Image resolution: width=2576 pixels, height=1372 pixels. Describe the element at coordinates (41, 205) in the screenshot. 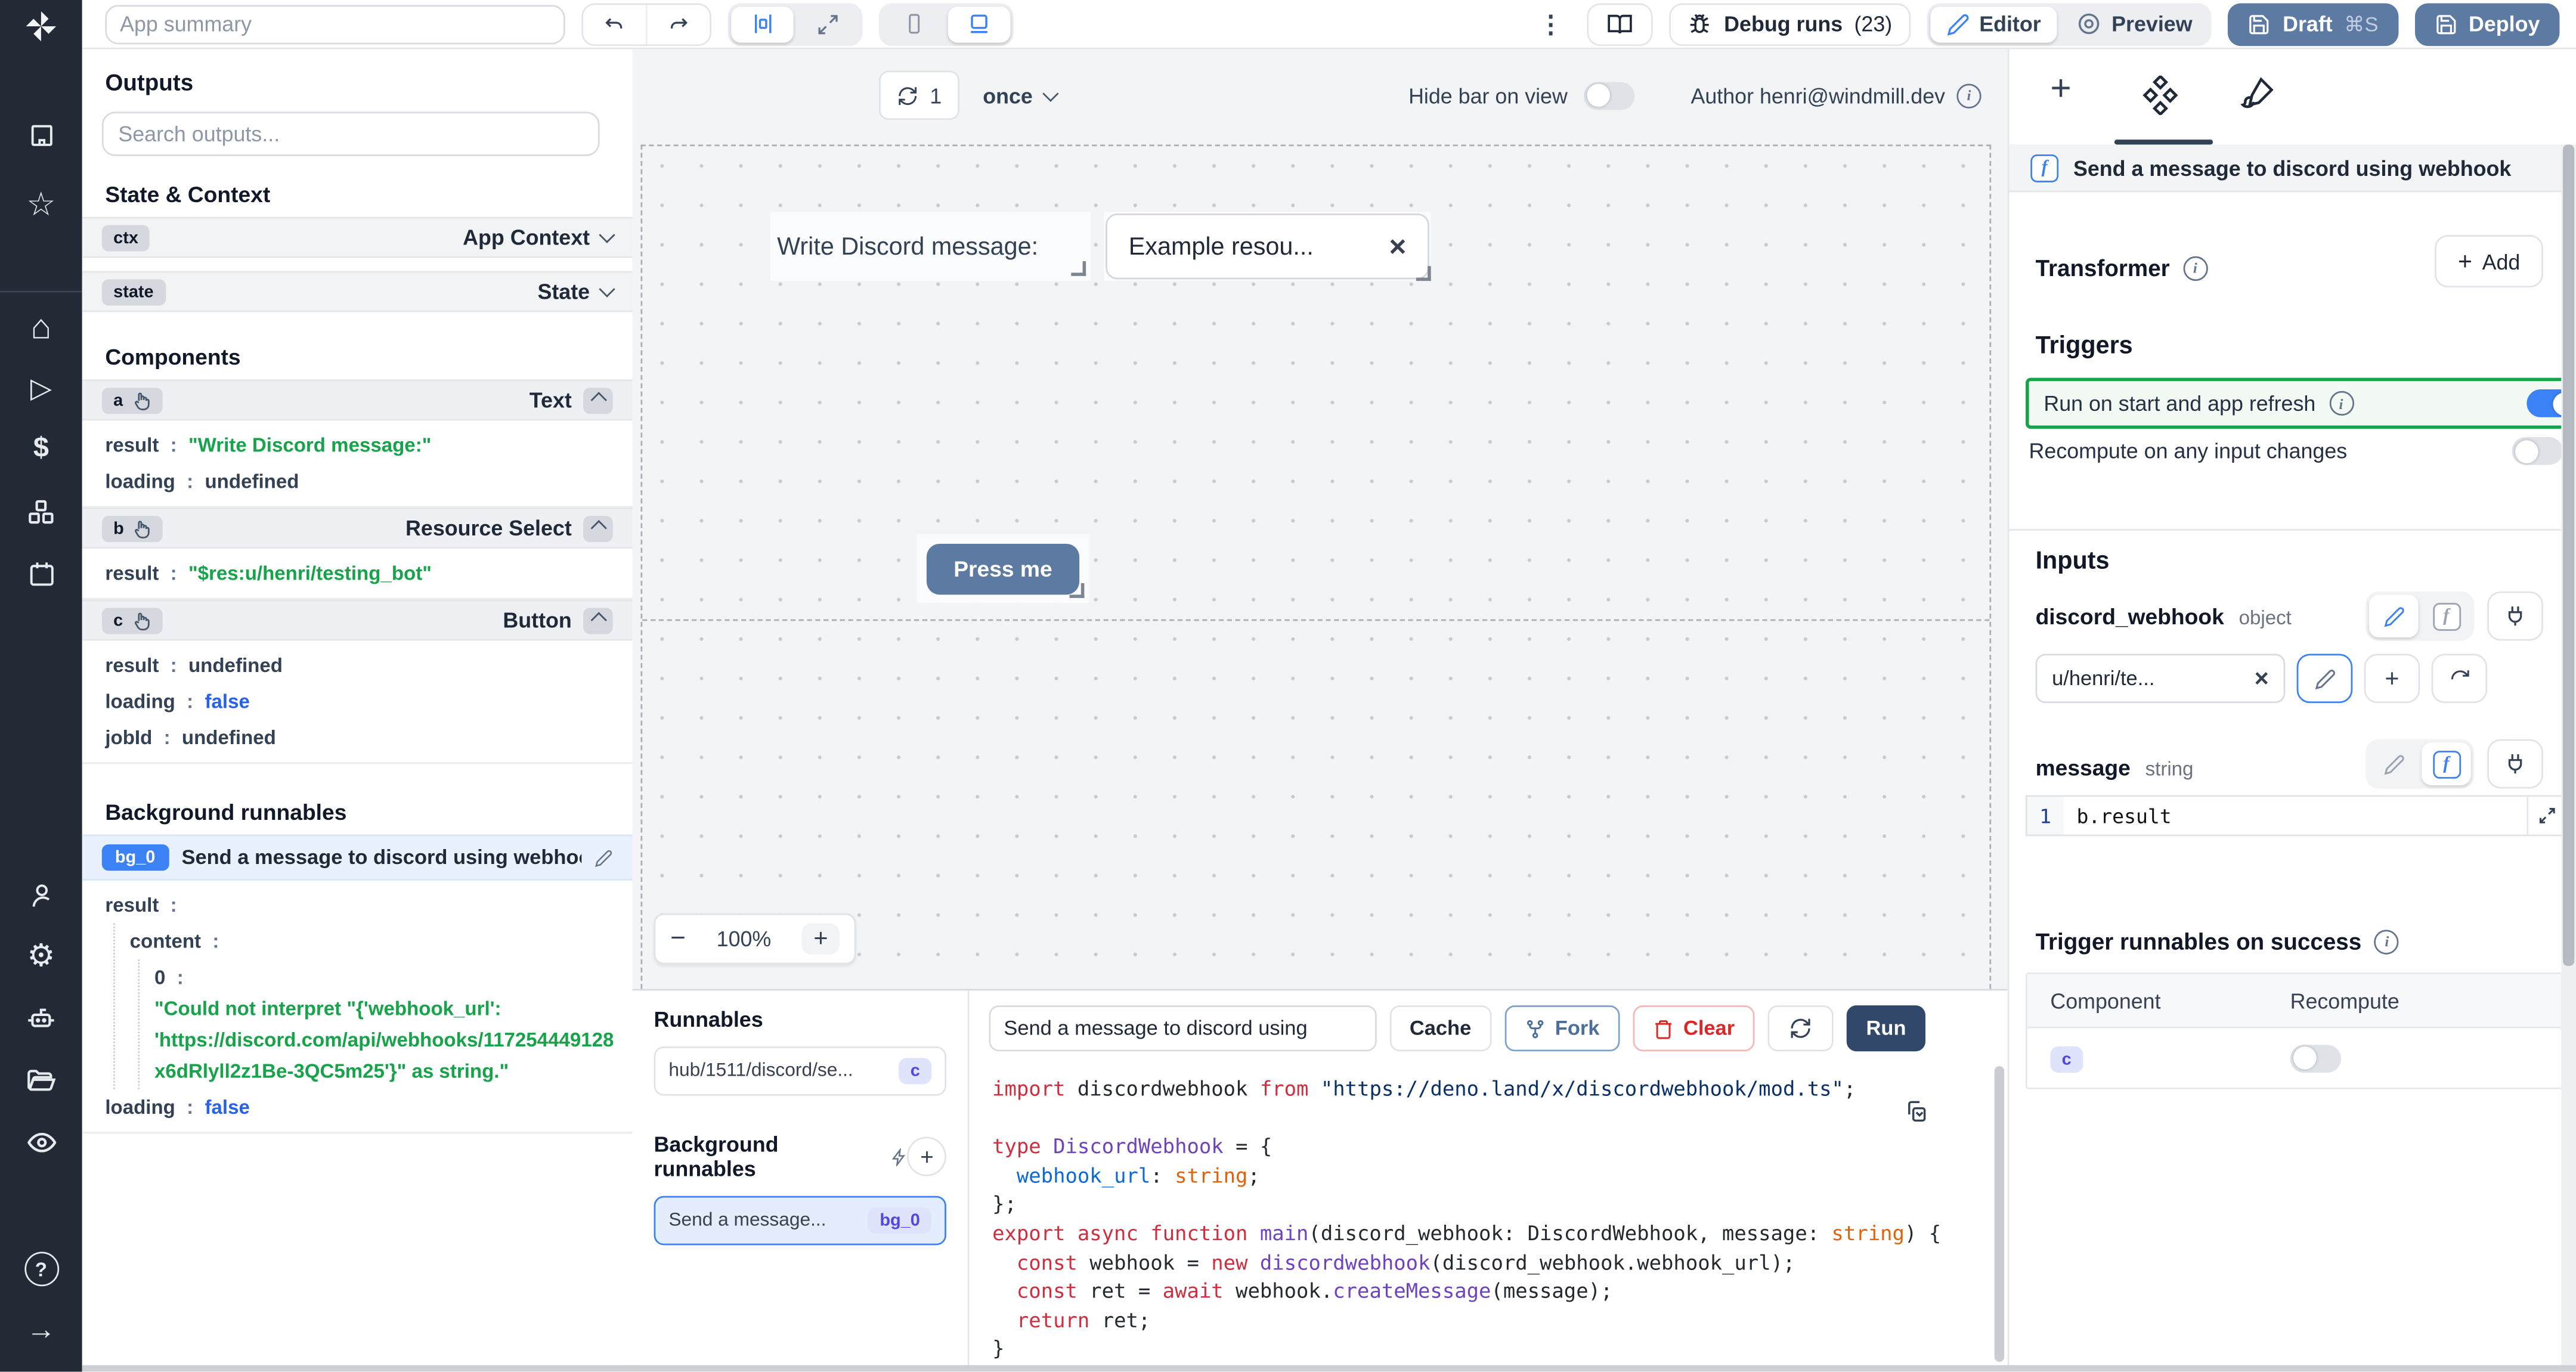

I see `favorites-star-icon: ☆` at that location.